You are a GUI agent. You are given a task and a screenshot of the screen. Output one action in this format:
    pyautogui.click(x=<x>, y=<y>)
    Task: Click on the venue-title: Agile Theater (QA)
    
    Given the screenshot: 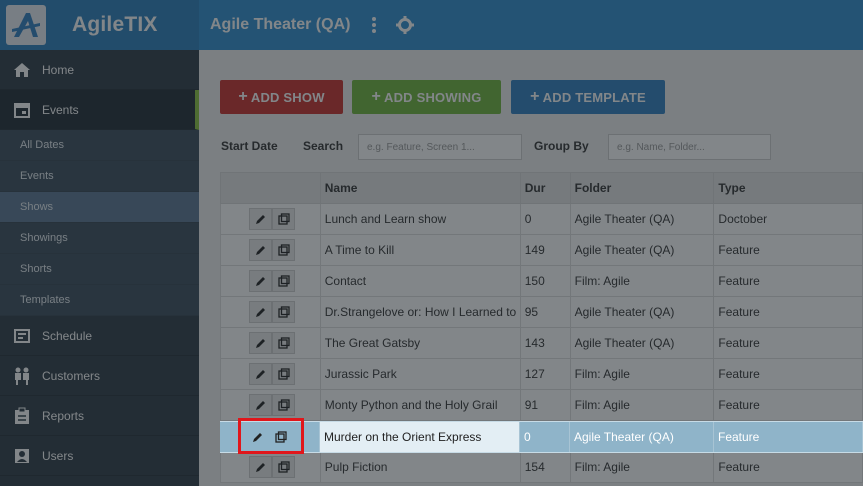 What is the action you would take?
    pyautogui.click(x=280, y=25)
    